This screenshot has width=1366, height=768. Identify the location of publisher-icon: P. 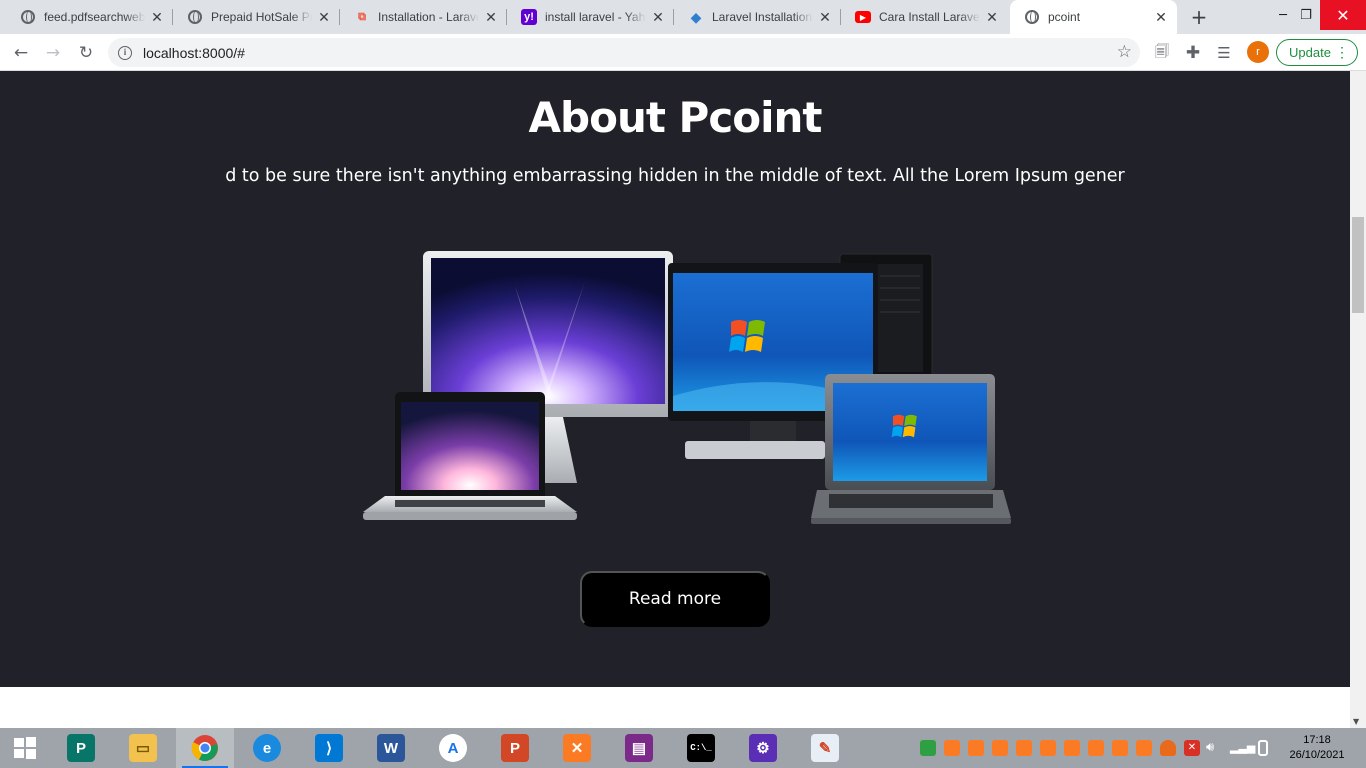
(81, 748).